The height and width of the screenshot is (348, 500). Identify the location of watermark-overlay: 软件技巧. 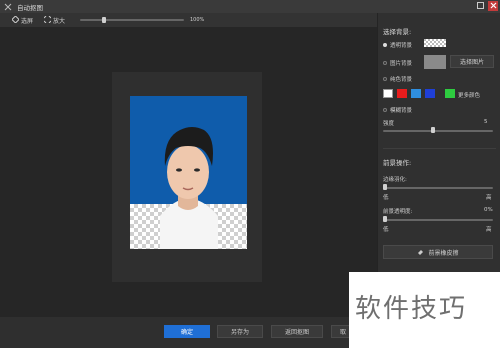
(424, 310).